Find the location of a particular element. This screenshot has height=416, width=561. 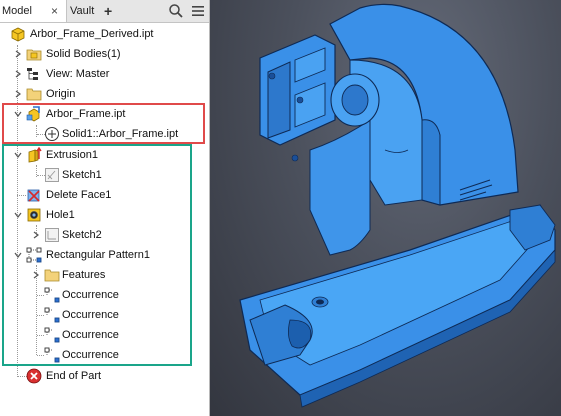

tree-item-label: View: Master is located at coordinates (78, 74).